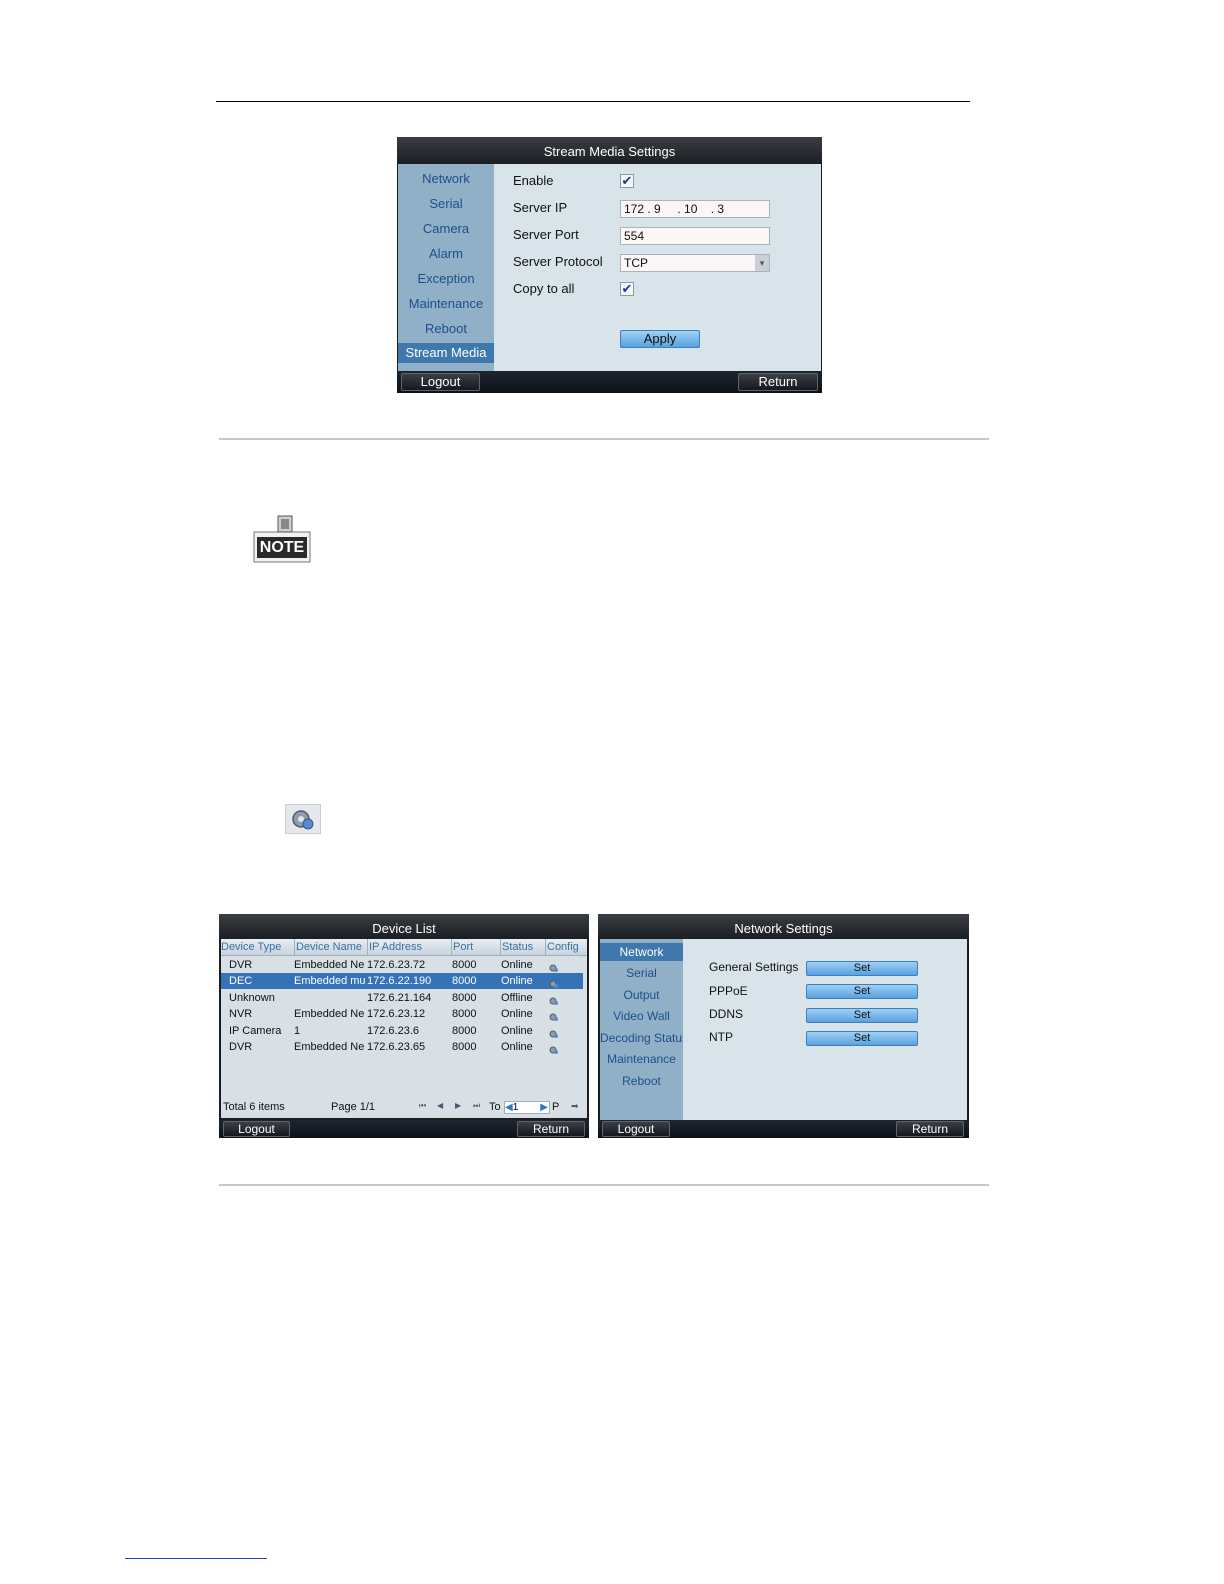  What do you see at coordinates (446, 254) in the screenshot?
I see `sidebar-item-alarm: Alarm` at bounding box center [446, 254].